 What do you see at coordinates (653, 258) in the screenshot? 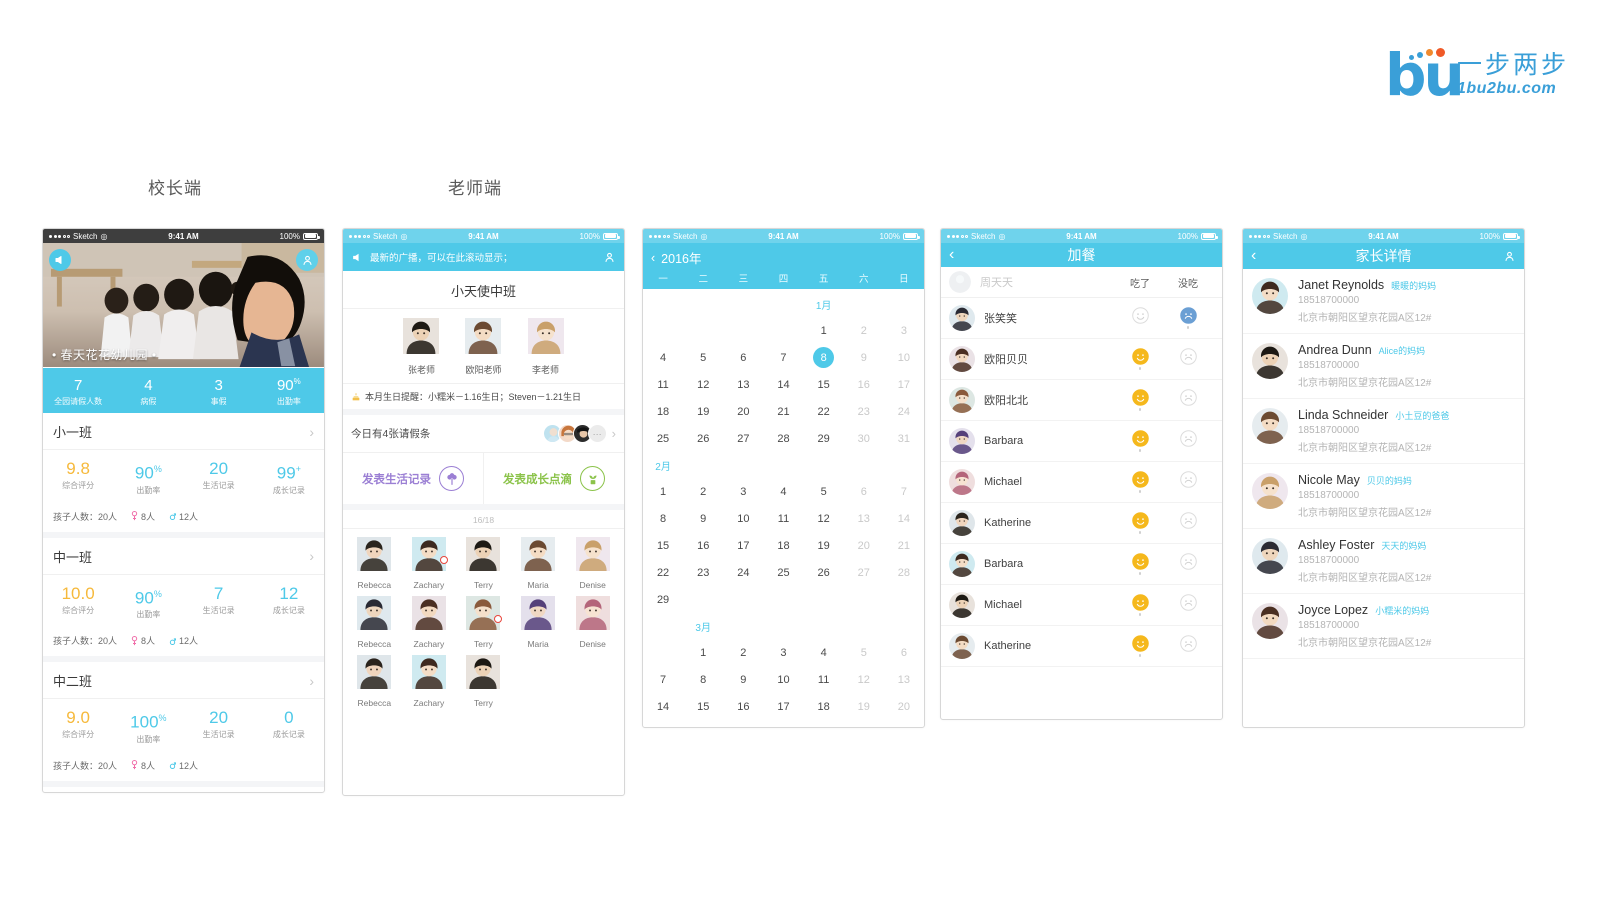
I see `back-button: ‹` at bounding box center [653, 258].